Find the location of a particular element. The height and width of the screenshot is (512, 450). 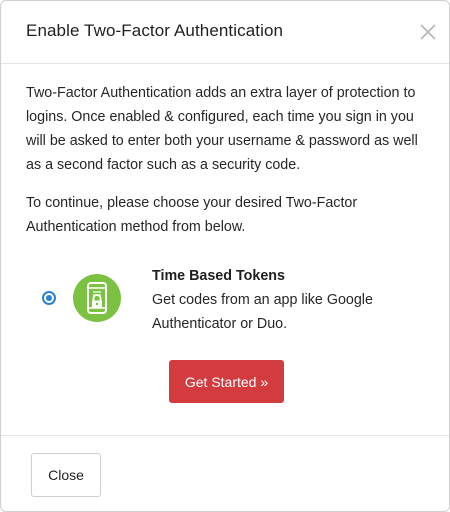

dialog-header: Enable Two-Factor Authentication is located at coordinates (225, 32).